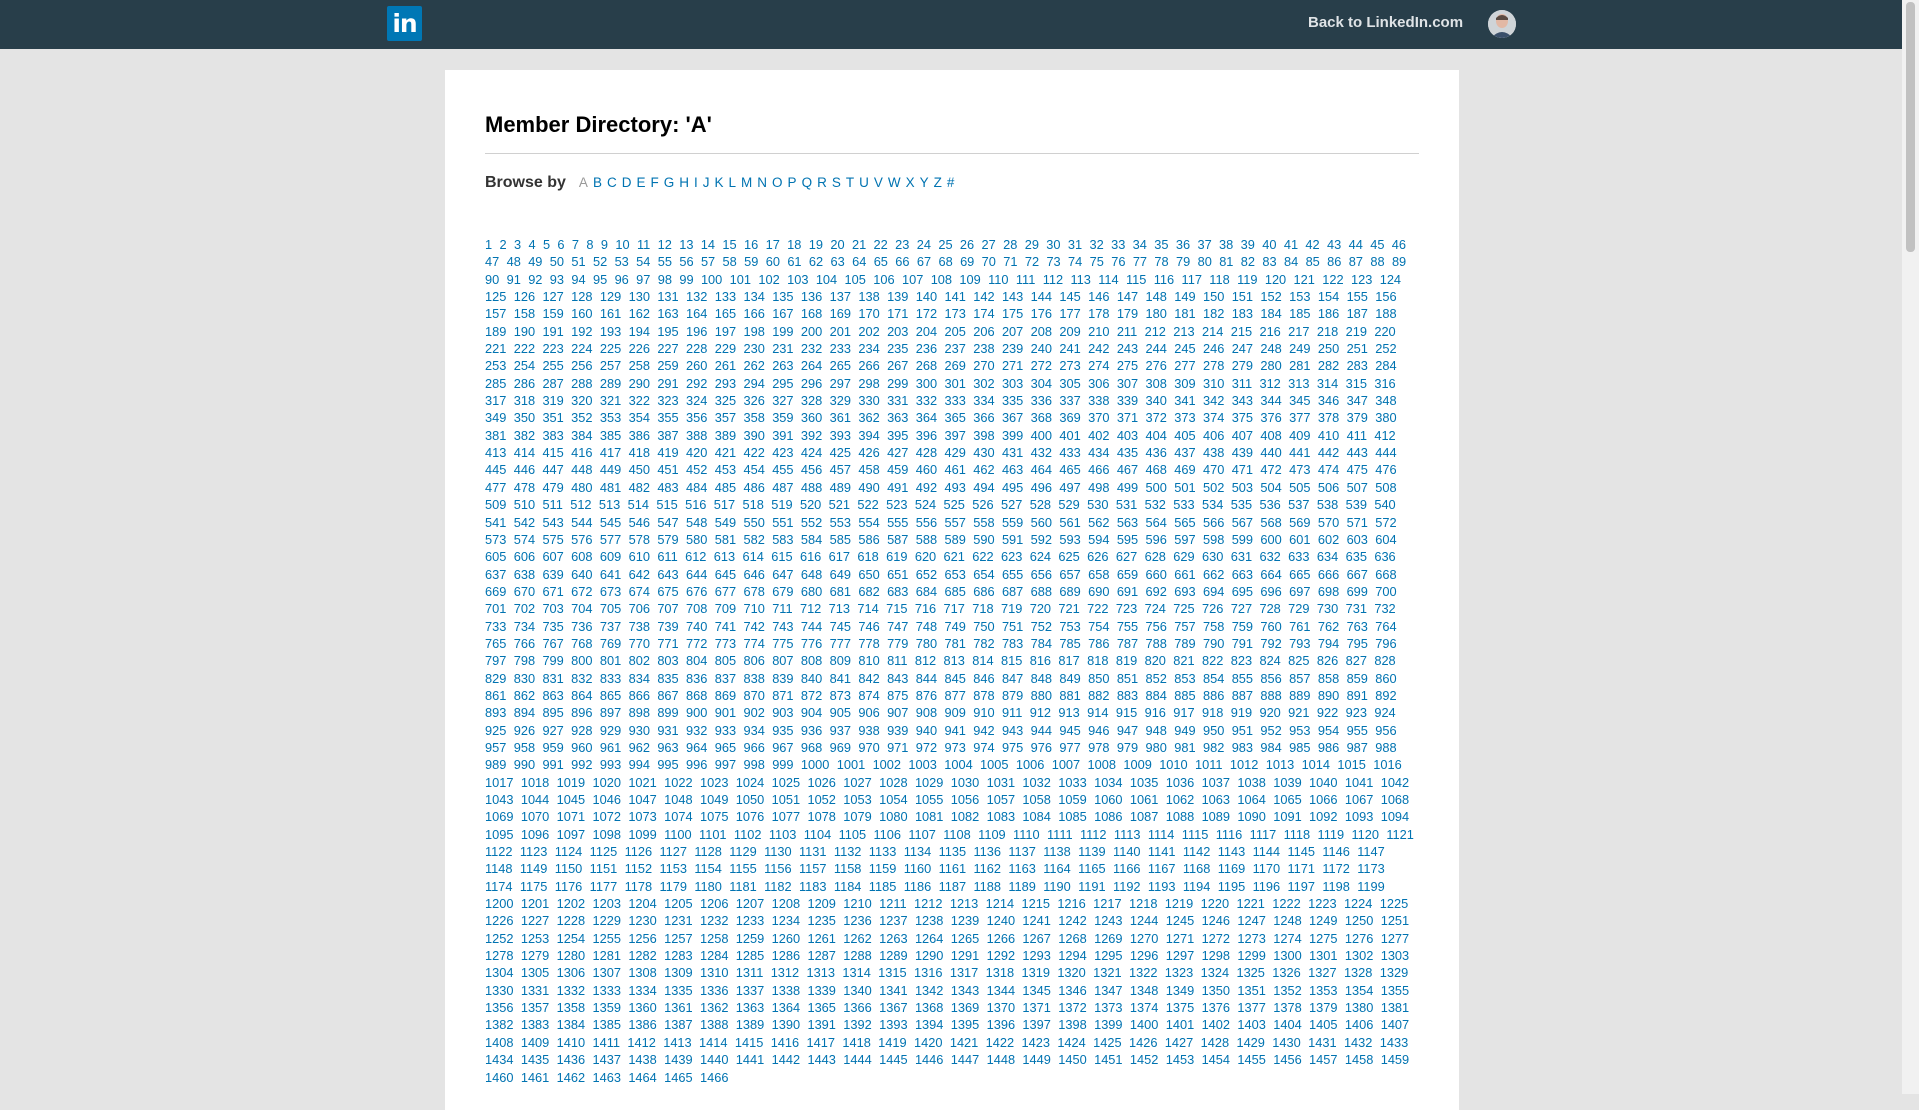  Describe the element at coordinates (552, 678) in the screenshot. I see `page-link: 831` at that location.